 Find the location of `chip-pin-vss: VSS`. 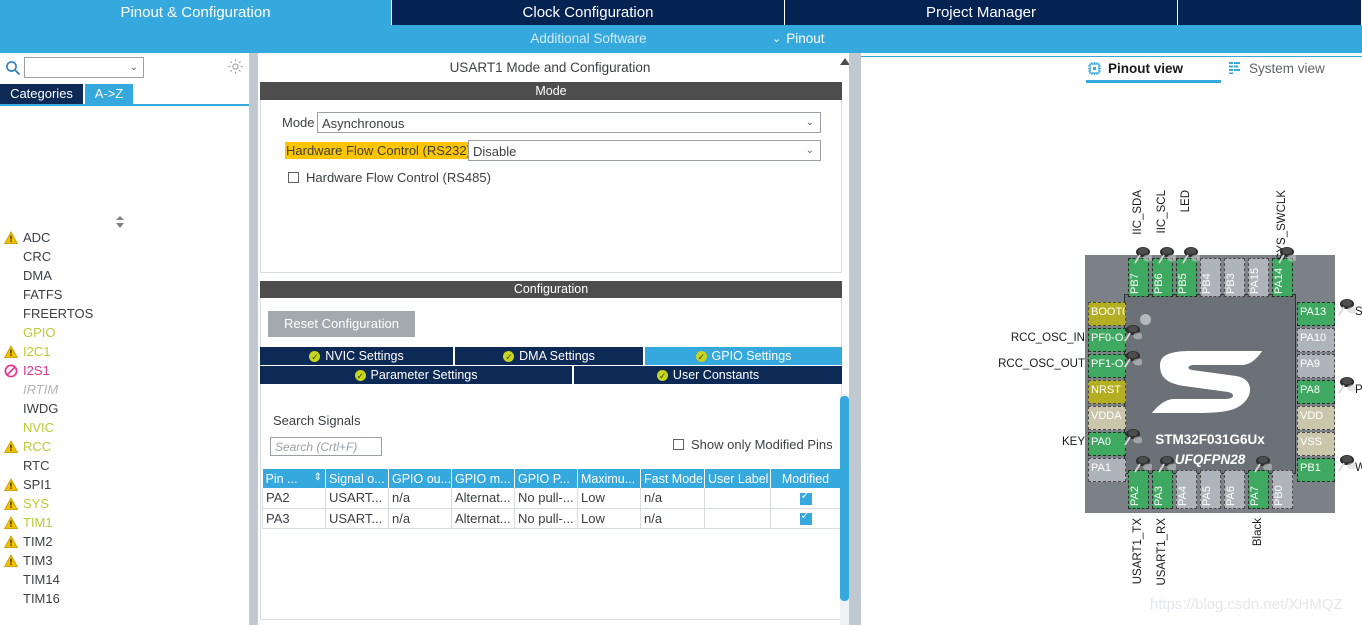

chip-pin-vss: VSS is located at coordinates (1316, 444).